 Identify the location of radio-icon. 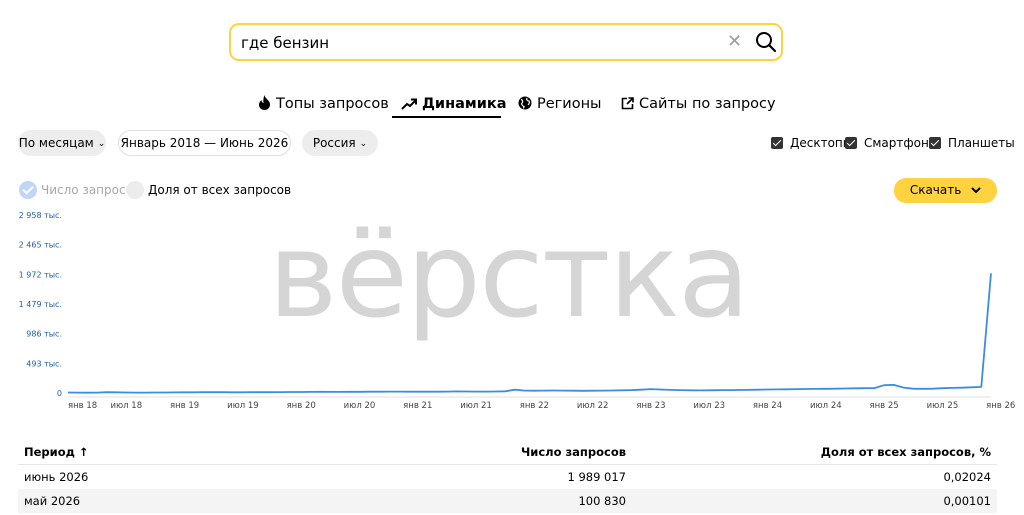
(135, 190).